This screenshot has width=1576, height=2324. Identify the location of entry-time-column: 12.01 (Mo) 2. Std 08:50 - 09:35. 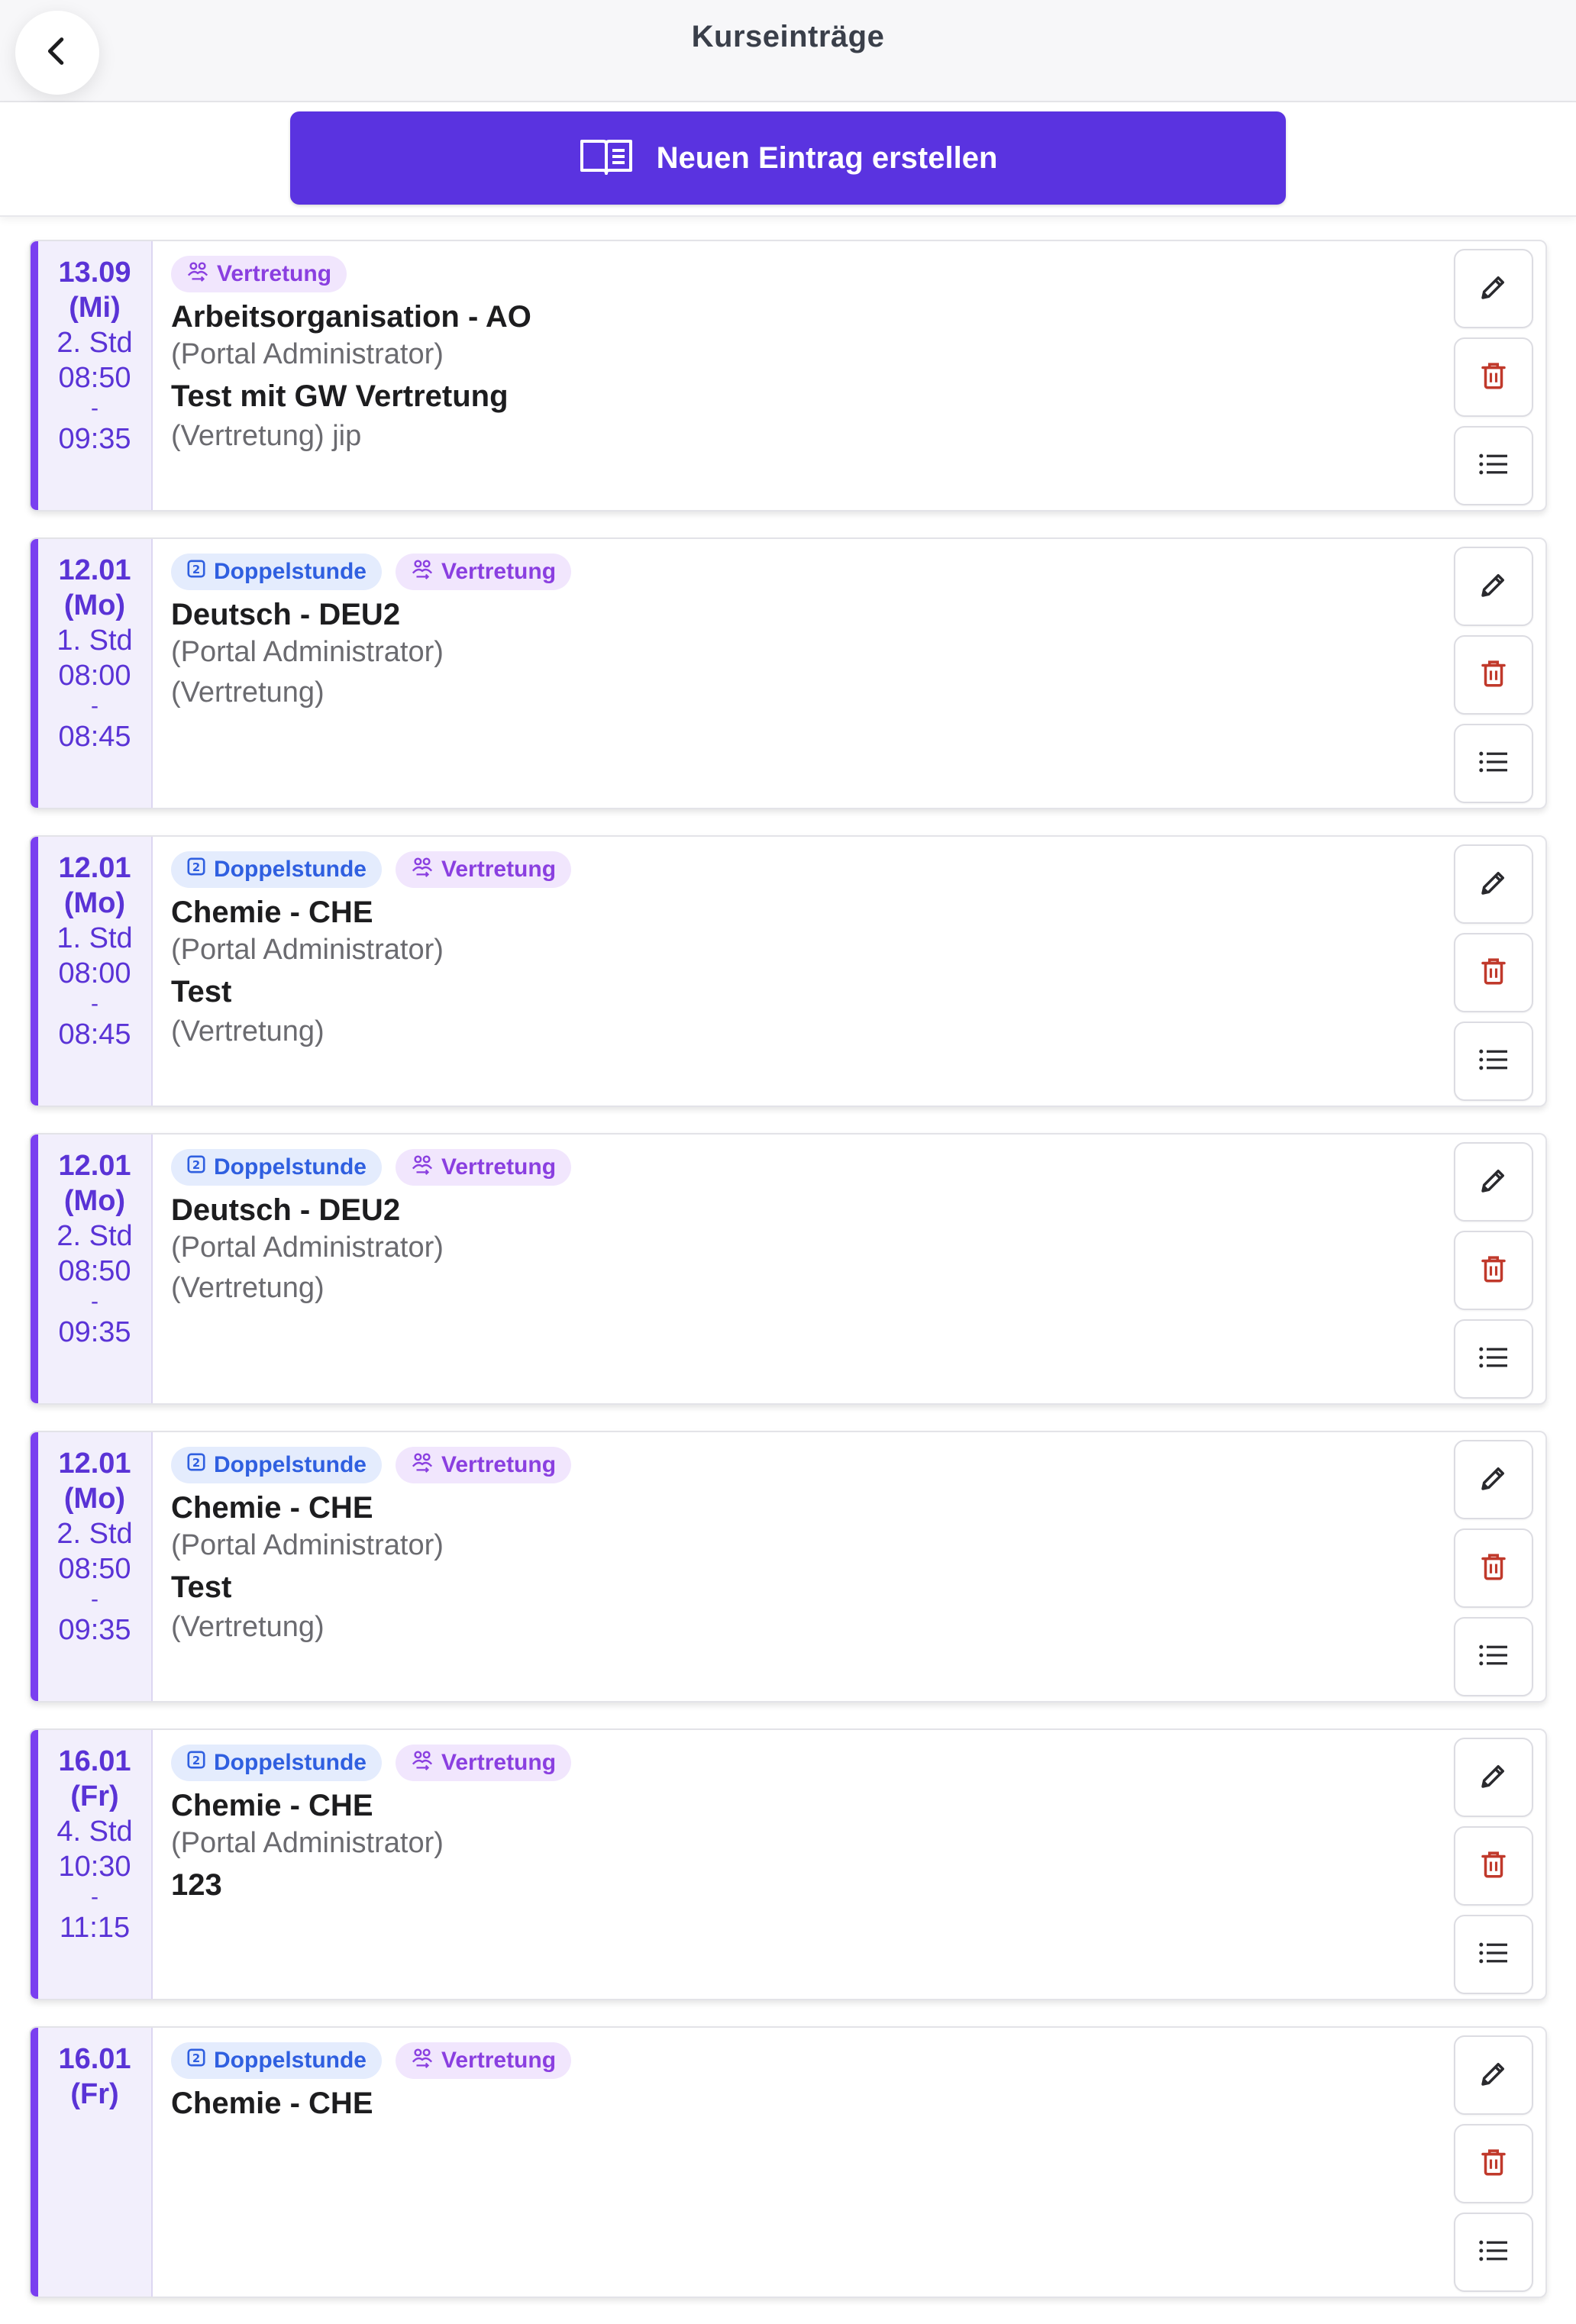
(92, 1269).